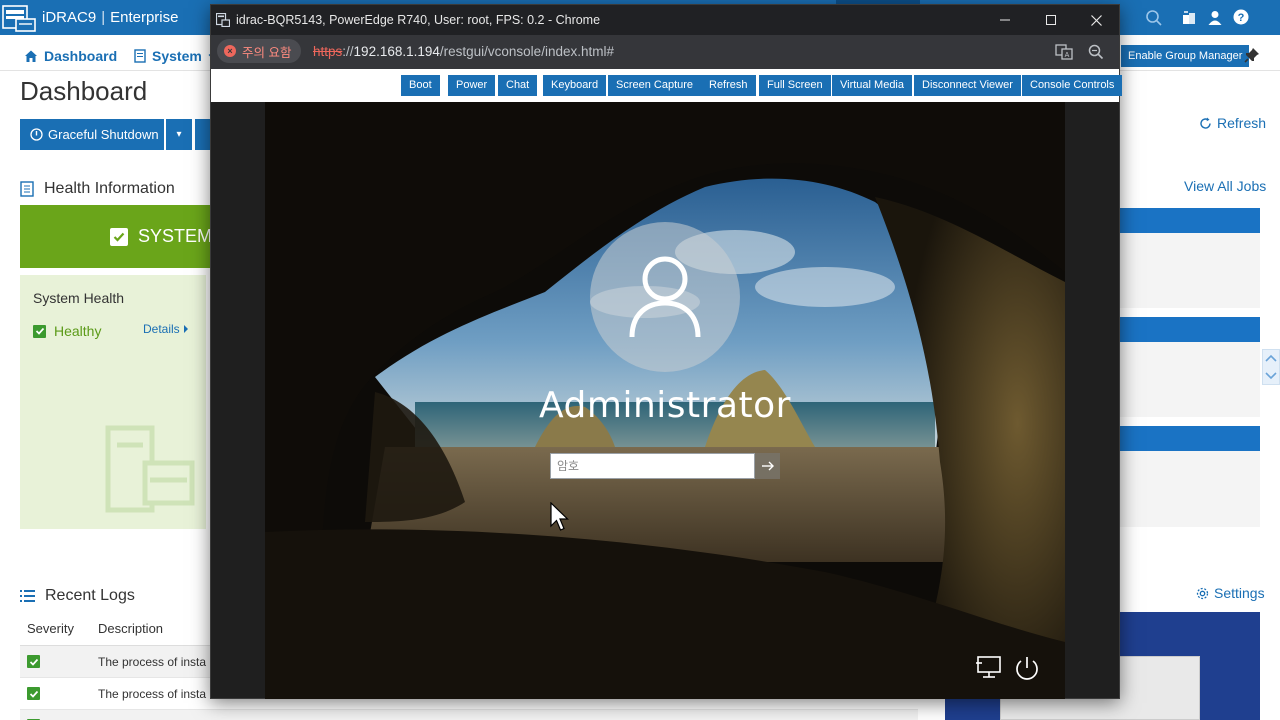  I want to click on system-health-status: Healthy, so click(67, 331).